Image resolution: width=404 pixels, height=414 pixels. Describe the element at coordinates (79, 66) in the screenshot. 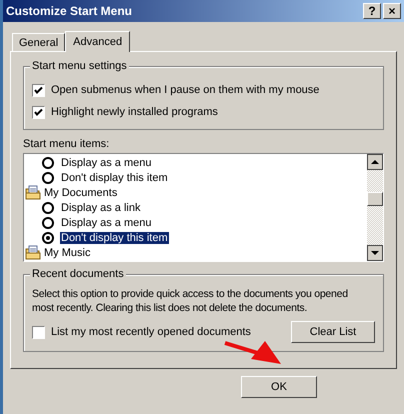

I see `group-title: Start menu settings` at that location.